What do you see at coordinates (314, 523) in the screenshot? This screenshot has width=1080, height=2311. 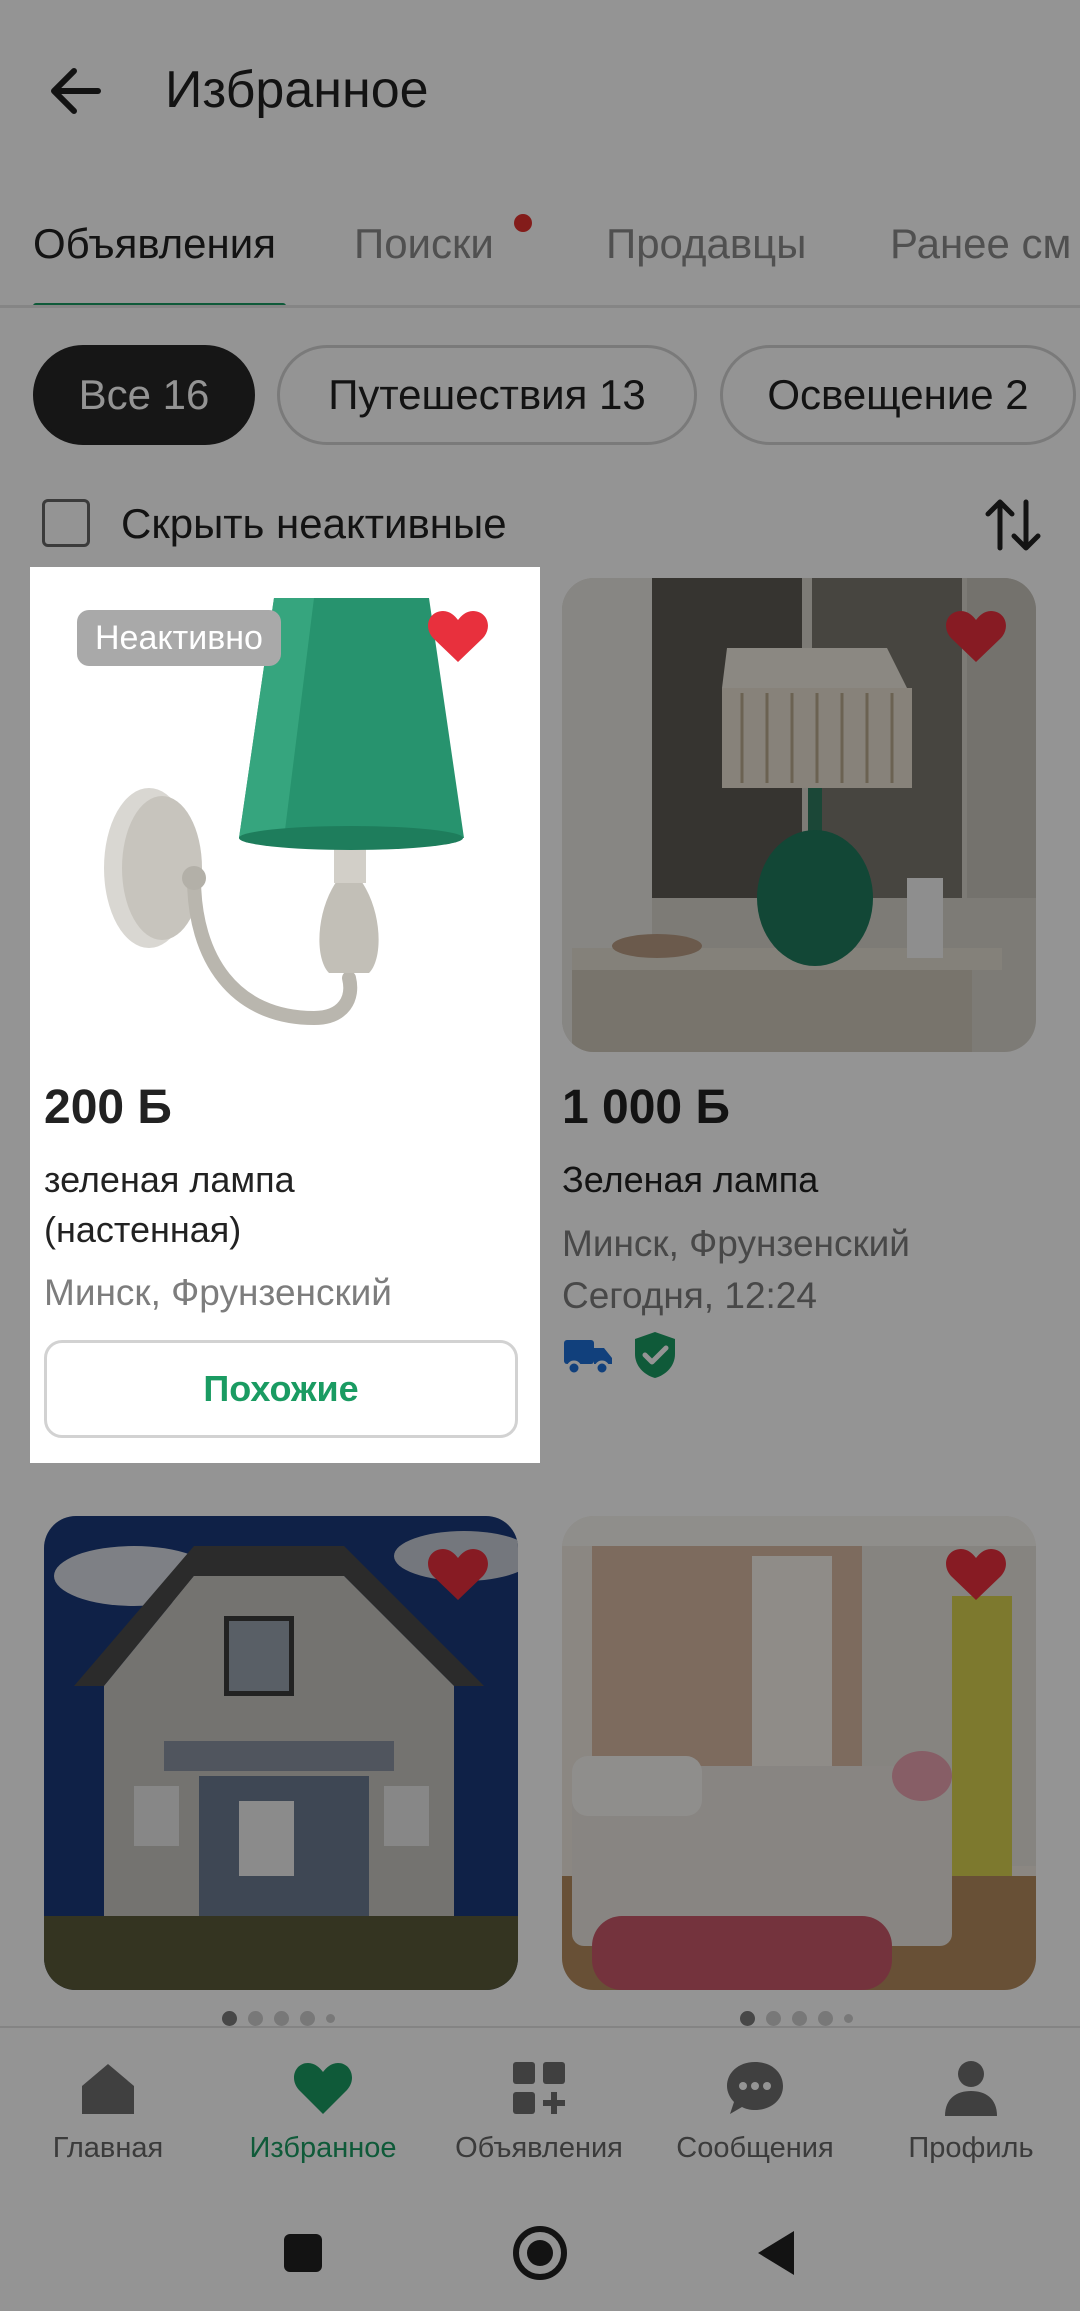 I see `hide-inactive-label: Скрыть неактивные` at bounding box center [314, 523].